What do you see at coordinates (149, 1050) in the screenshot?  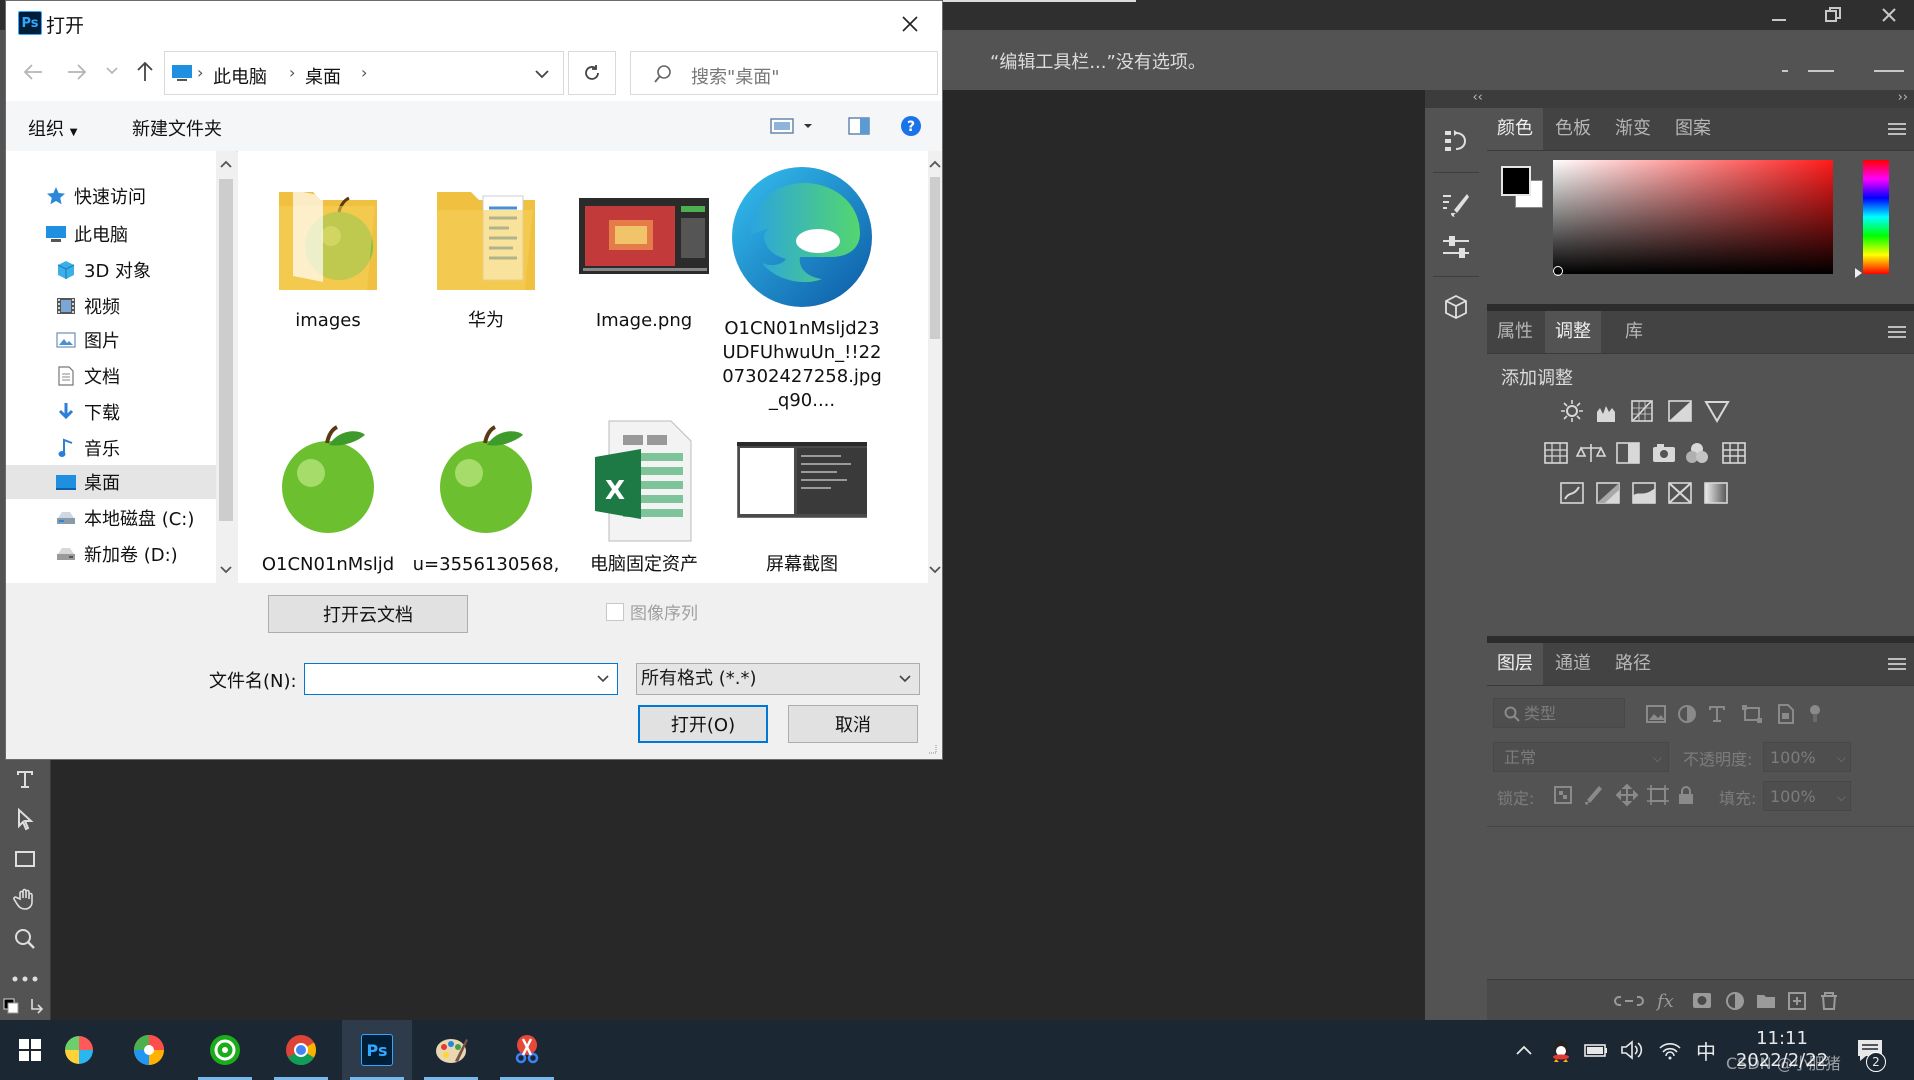 I see `taskbar-app-camera` at bounding box center [149, 1050].